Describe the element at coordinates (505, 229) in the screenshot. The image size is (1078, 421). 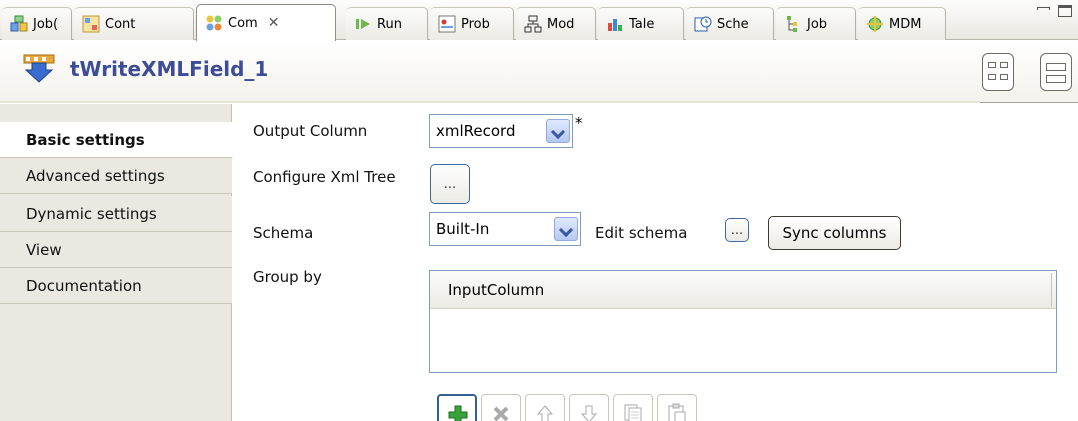
I see `schema-select: Built-In` at that location.